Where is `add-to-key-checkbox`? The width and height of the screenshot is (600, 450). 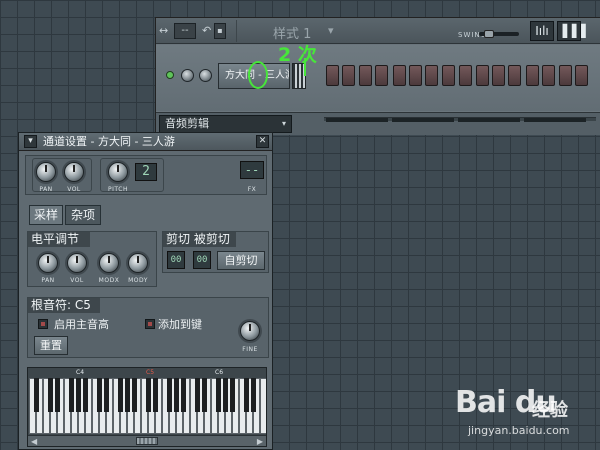 add-to-key-checkbox is located at coordinates (150, 324).